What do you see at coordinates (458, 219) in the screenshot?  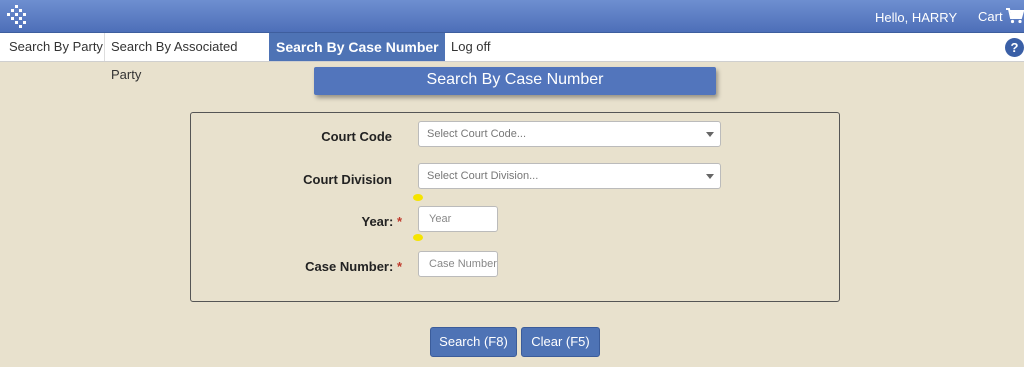 I see `year-input` at bounding box center [458, 219].